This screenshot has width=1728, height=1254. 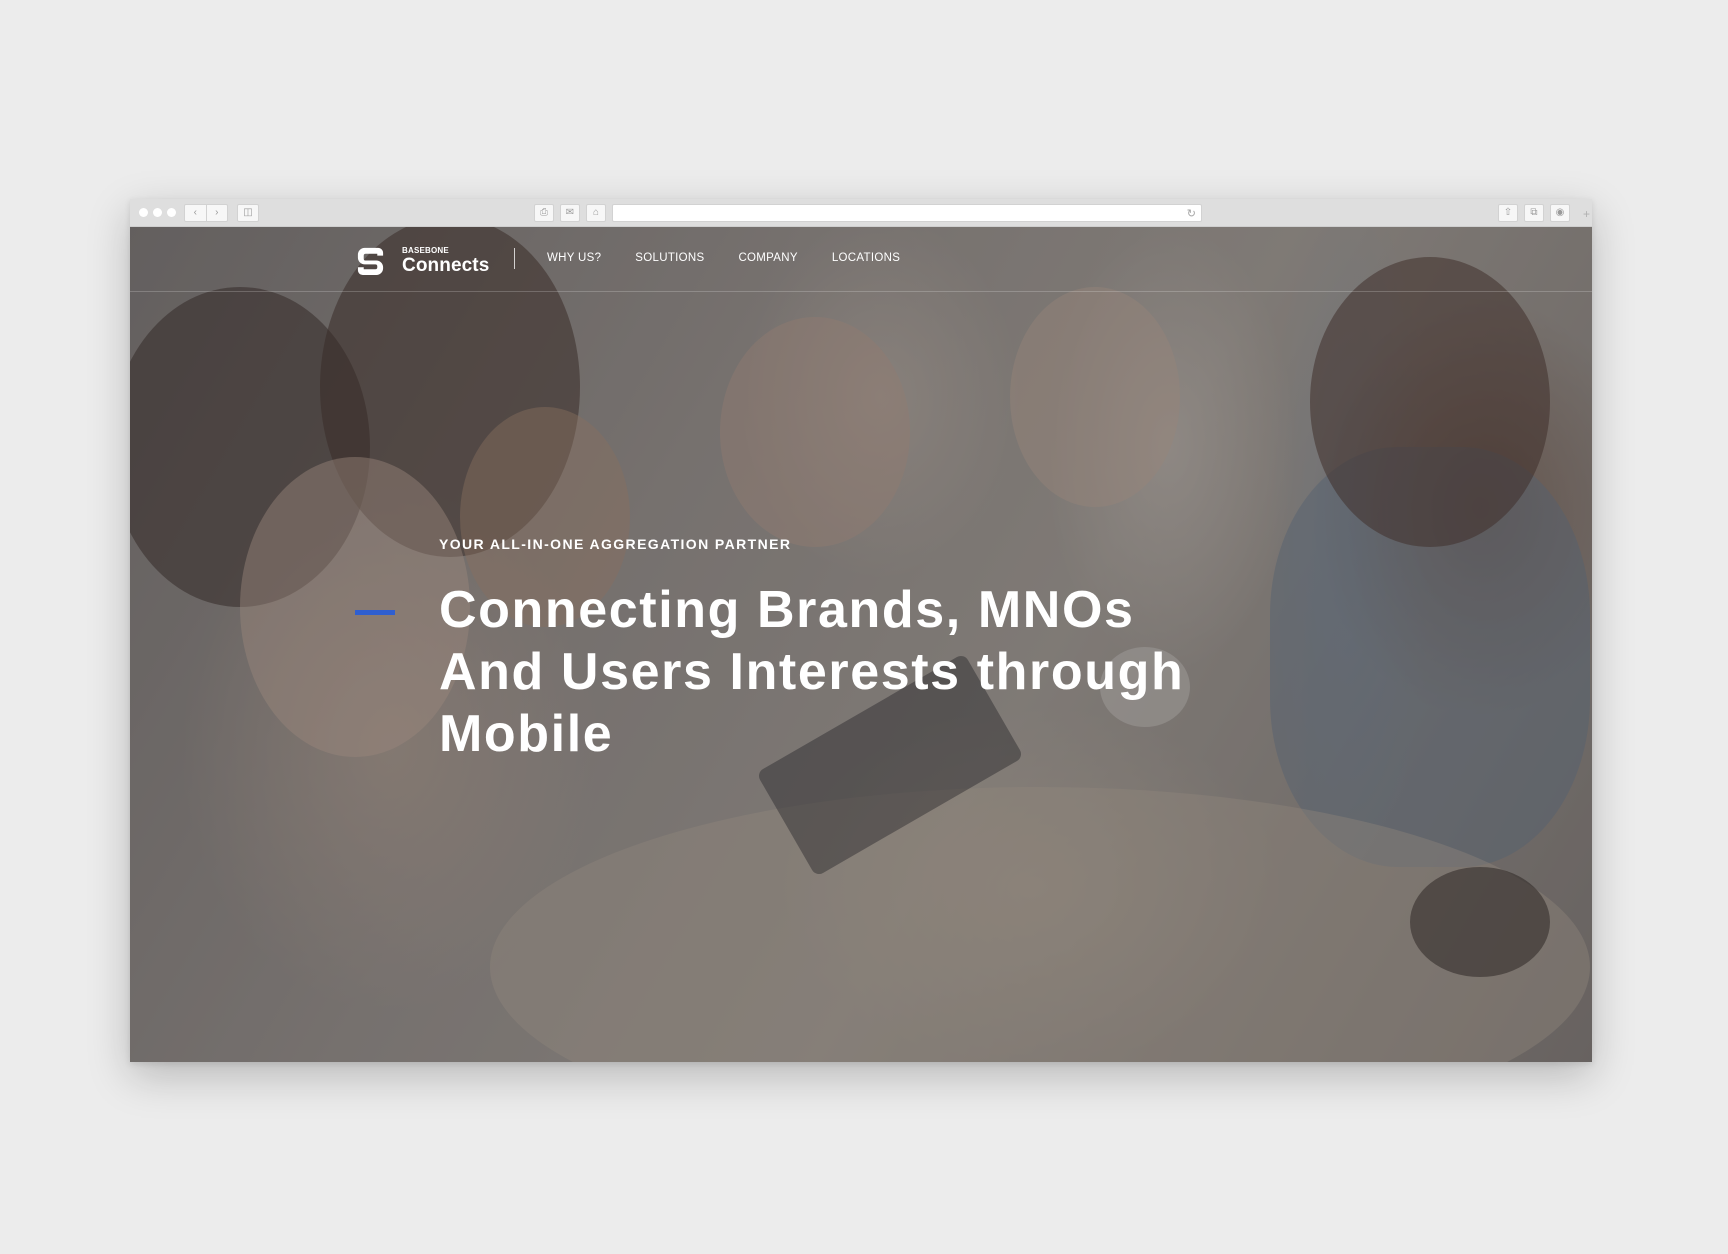 What do you see at coordinates (375, 612) in the screenshot?
I see `accent-dash` at bounding box center [375, 612].